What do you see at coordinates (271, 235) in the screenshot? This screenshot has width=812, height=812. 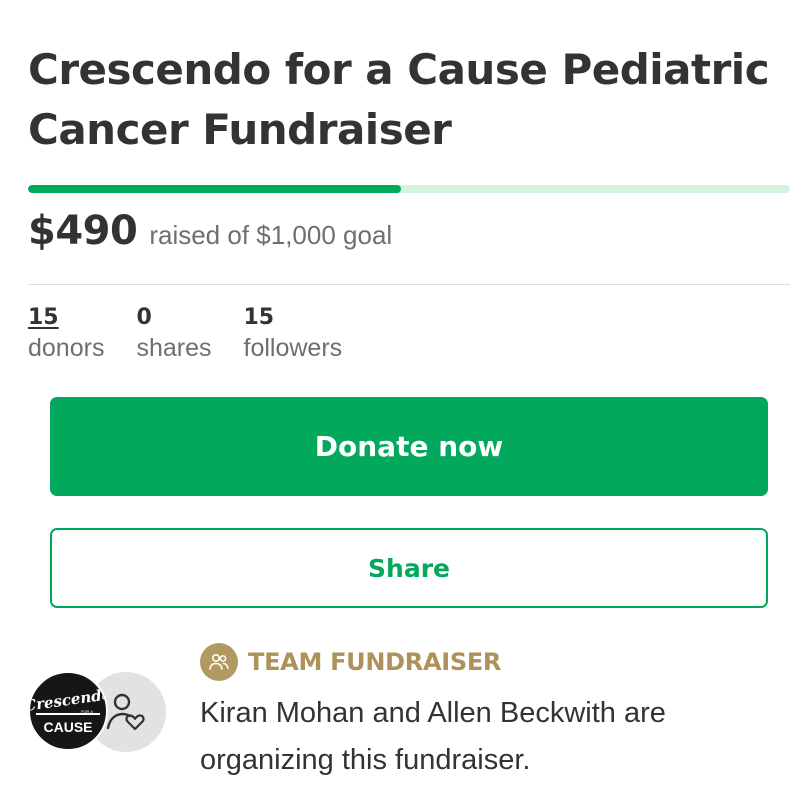 I see `raised-caption: raised of $1,000 goal` at bounding box center [271, 235].